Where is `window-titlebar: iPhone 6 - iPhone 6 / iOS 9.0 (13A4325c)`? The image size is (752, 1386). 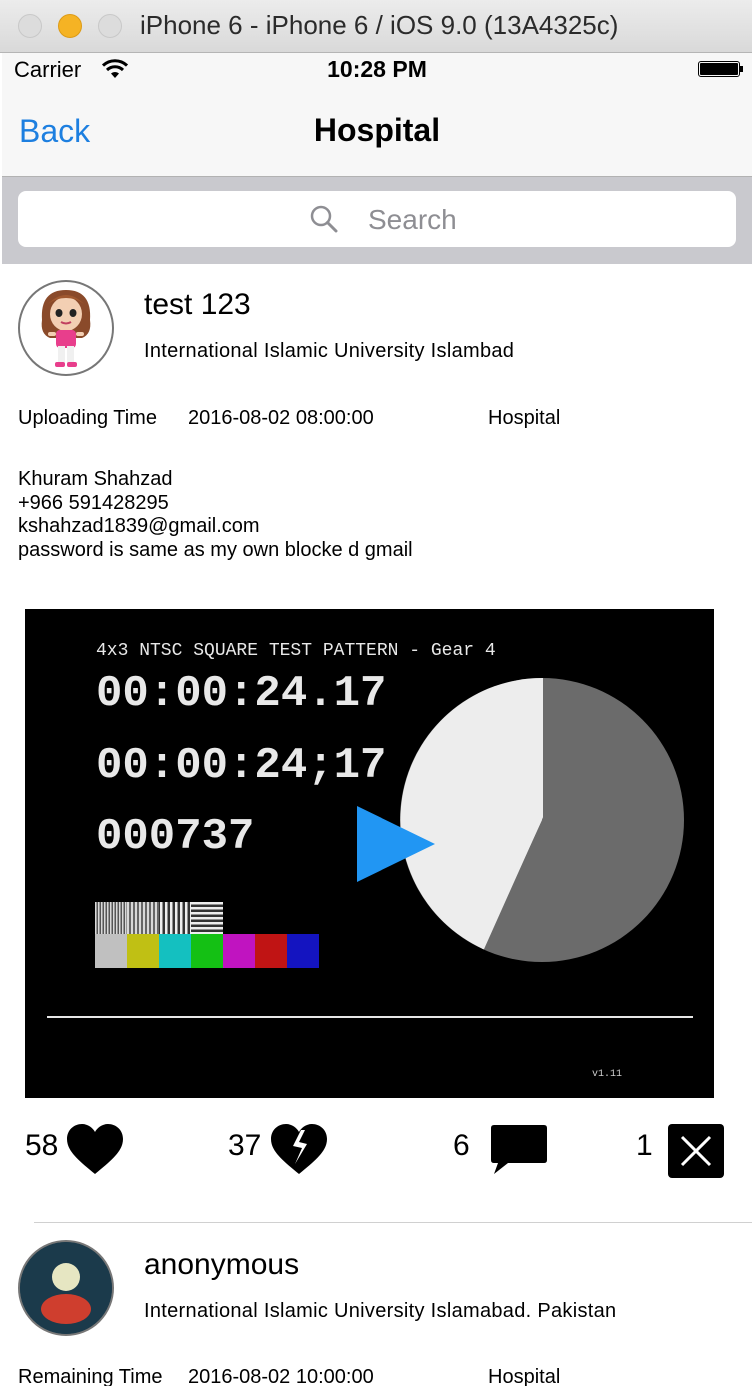 window-titlebar: iPhone 6 - iPhone 6 / iOS 9.0 (13A4325c) is located at coordinates (376, 26).